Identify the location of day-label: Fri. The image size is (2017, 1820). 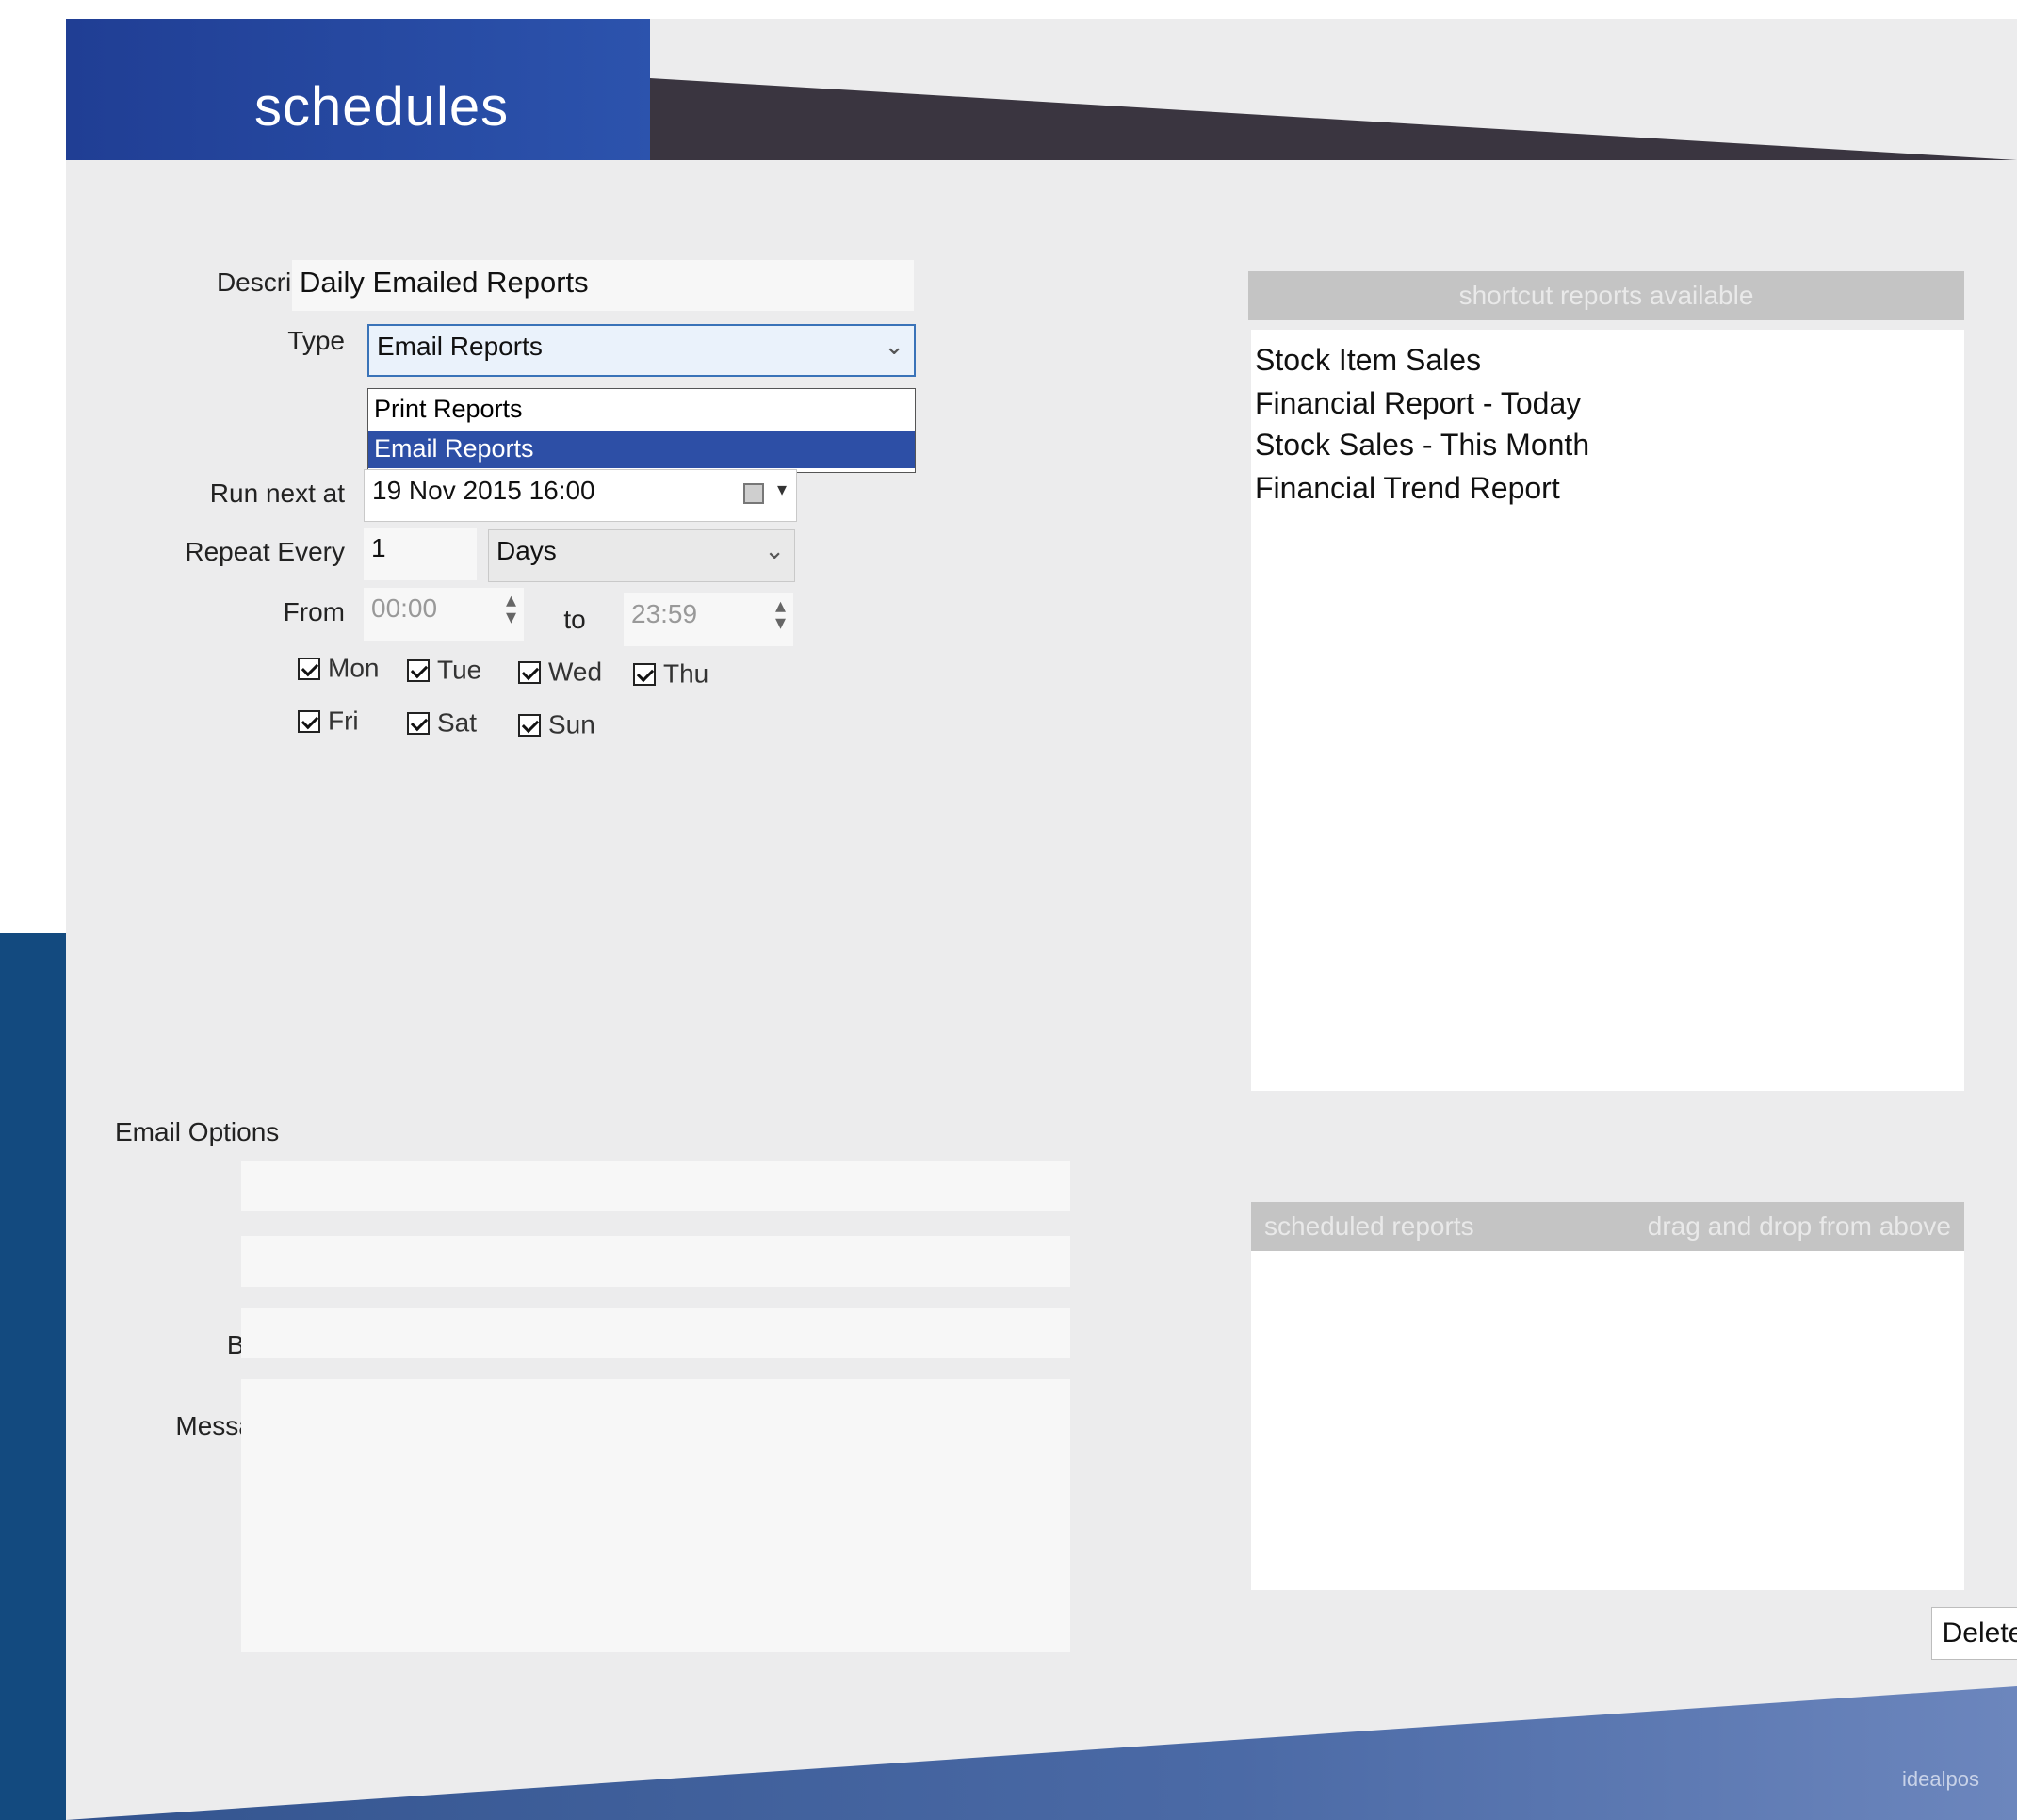
(343, 721).